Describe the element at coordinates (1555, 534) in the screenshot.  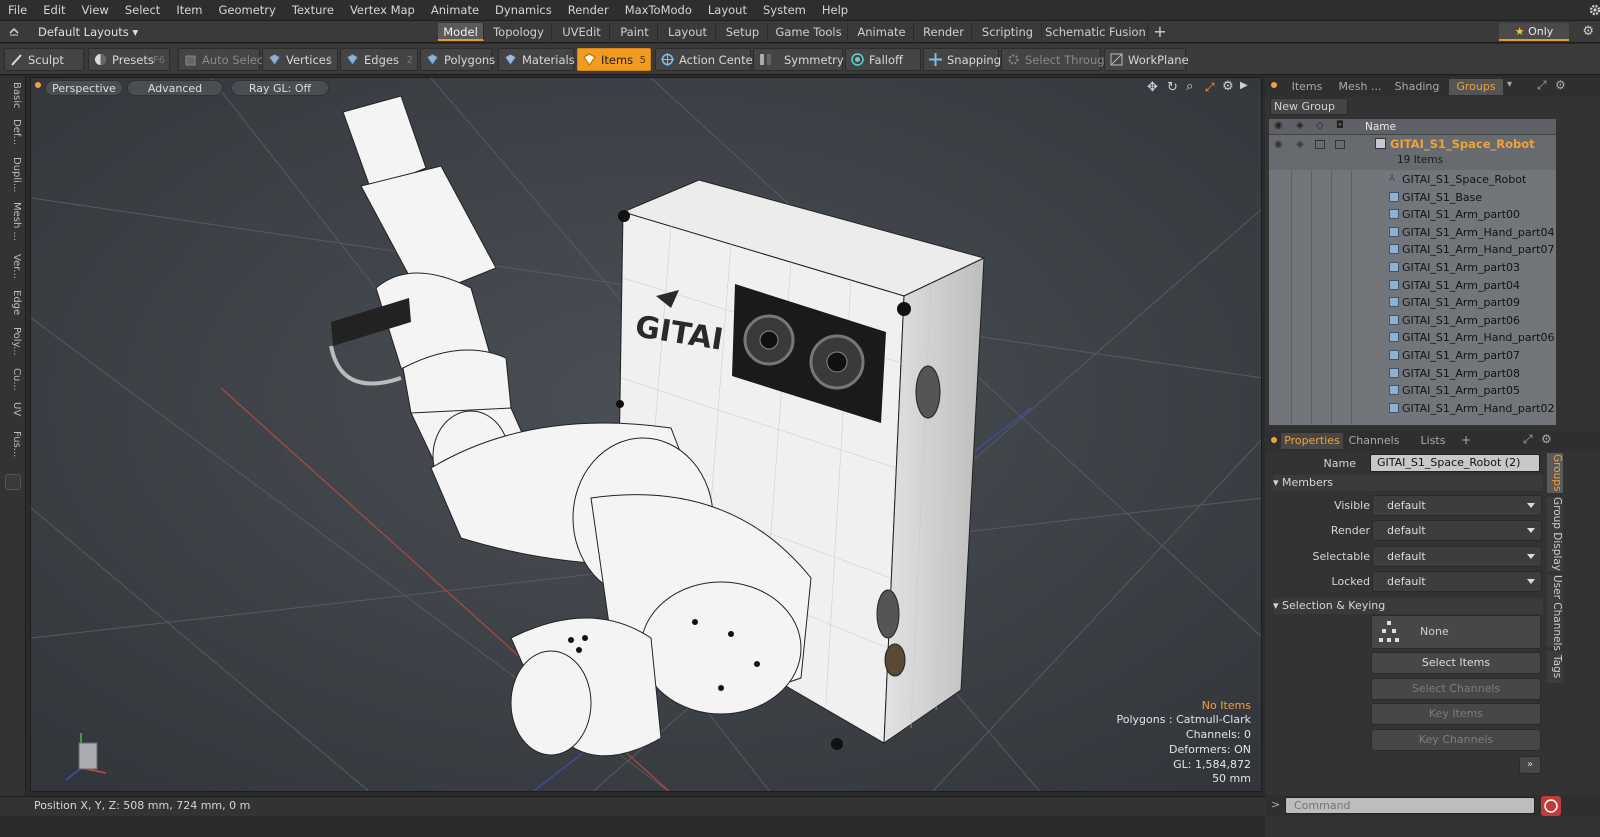
I see `side-tab-group-display: Group Display` at that location.